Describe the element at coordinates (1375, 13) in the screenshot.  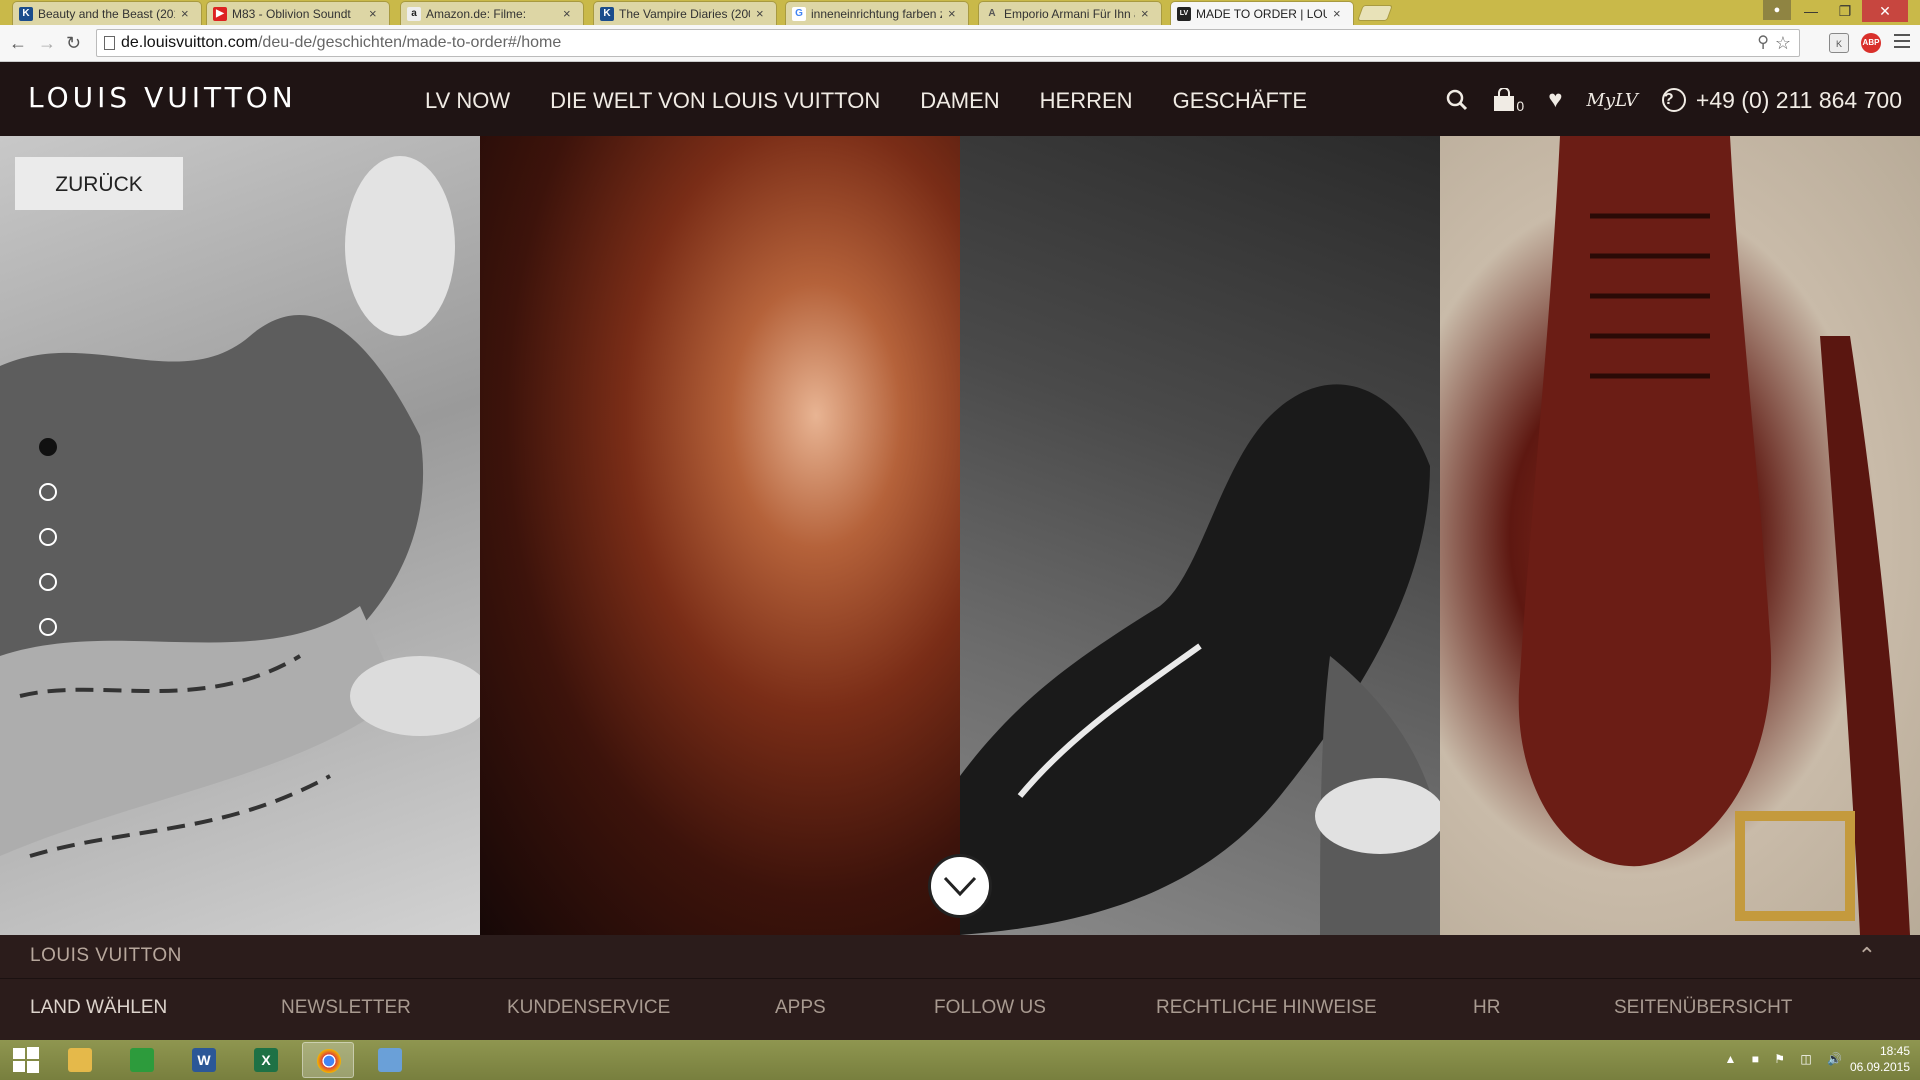
I see `new-tab-button` at that location.